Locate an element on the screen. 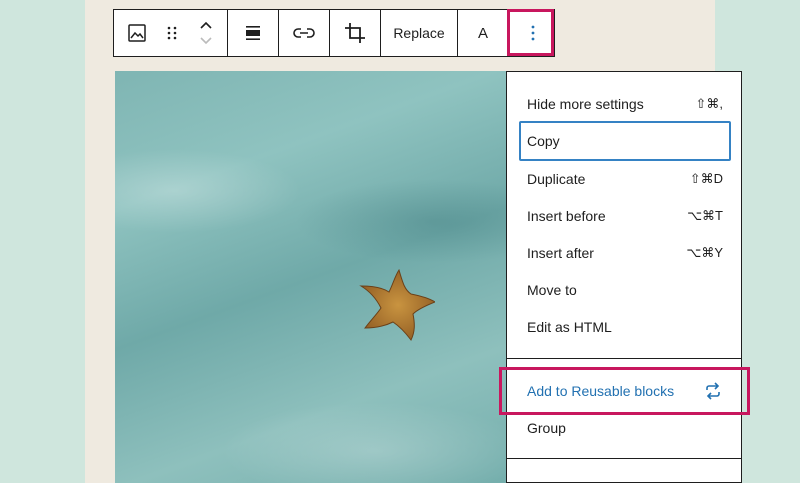 This screenshot has width=800, height=483. more-options-highlight is located at coordinates (530, 32).